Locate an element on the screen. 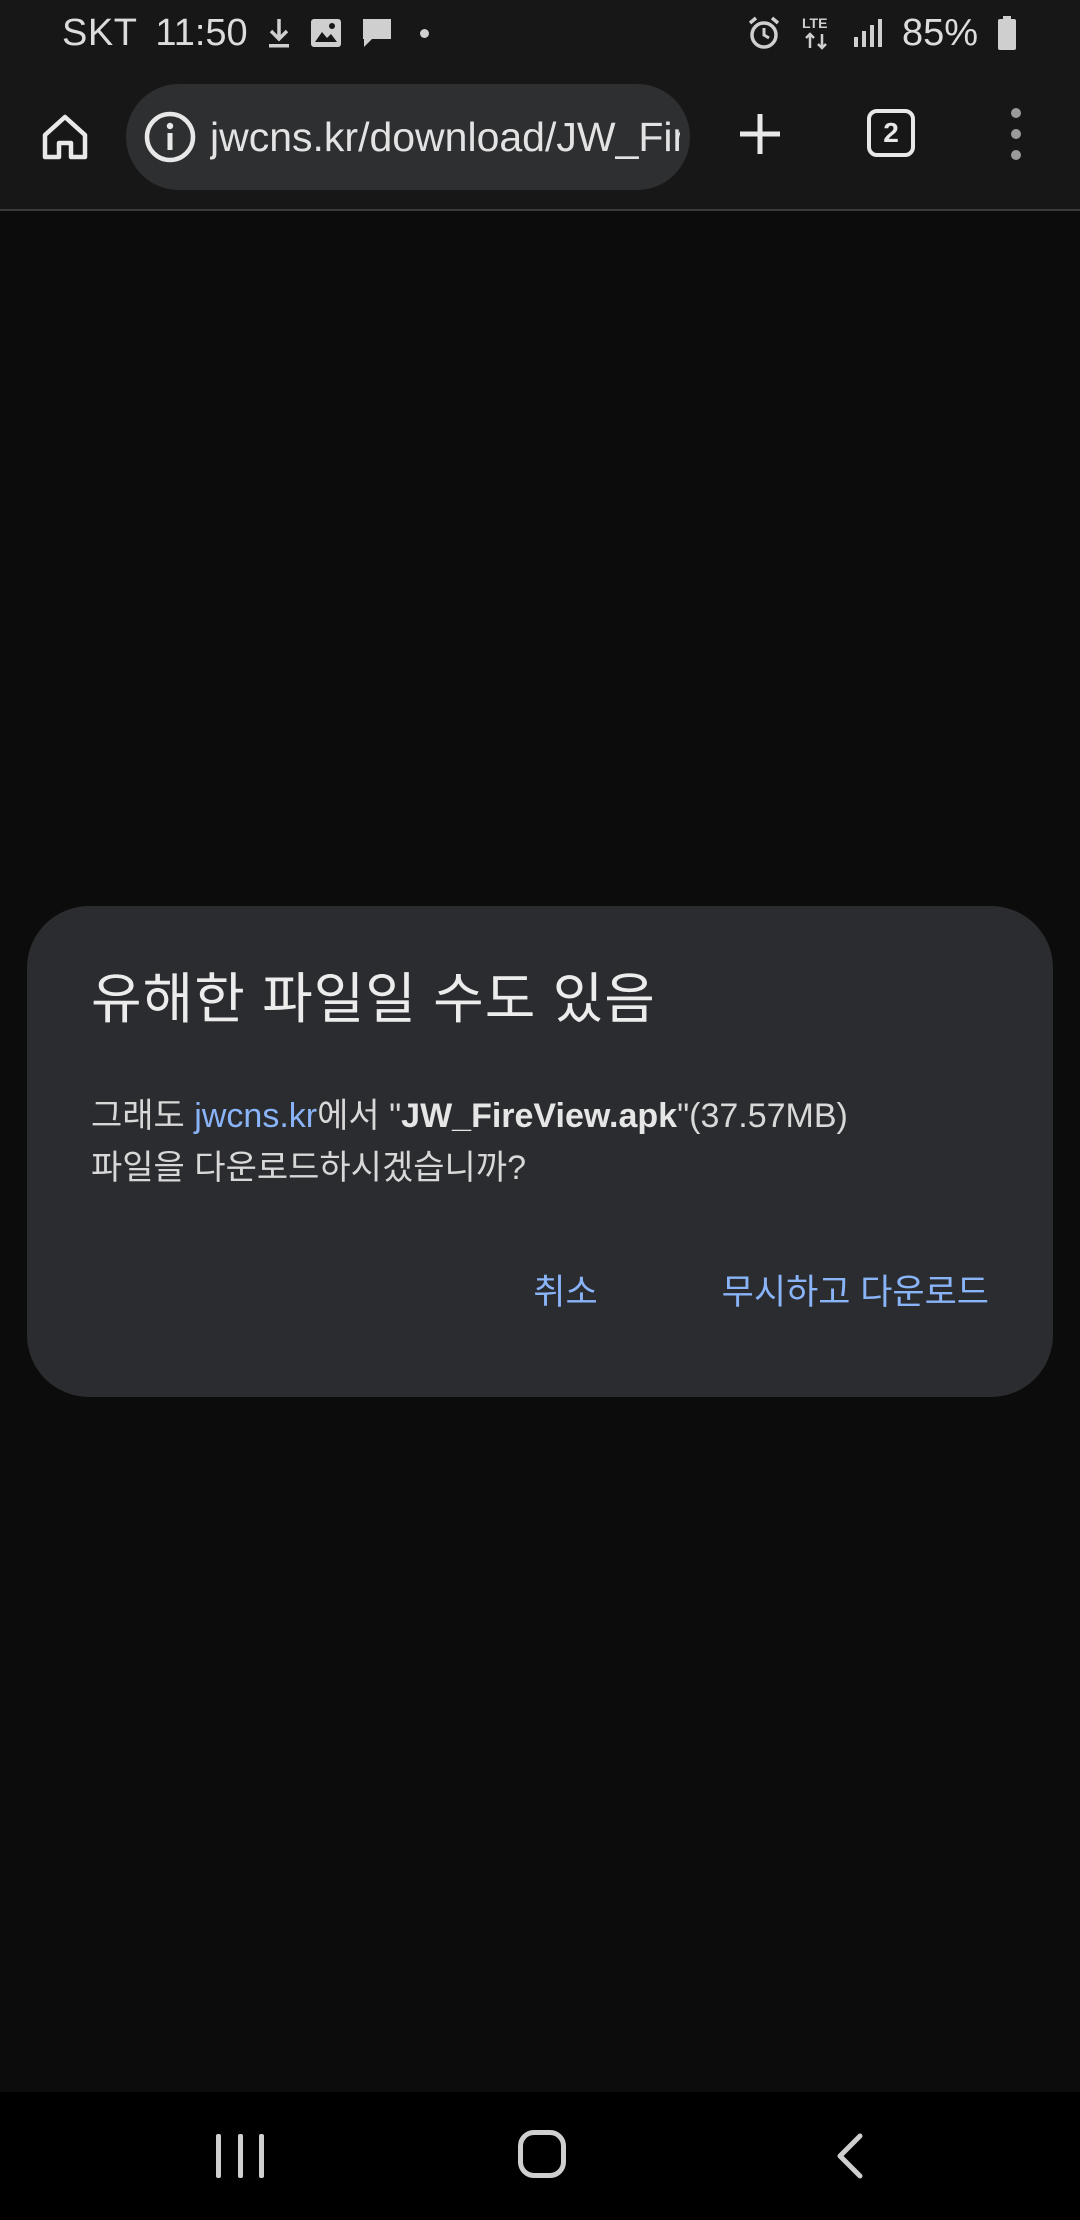 Image resolution: width=1080 pixels, height=2220 pixels. dot-icon is located at coordinates (424, 33).